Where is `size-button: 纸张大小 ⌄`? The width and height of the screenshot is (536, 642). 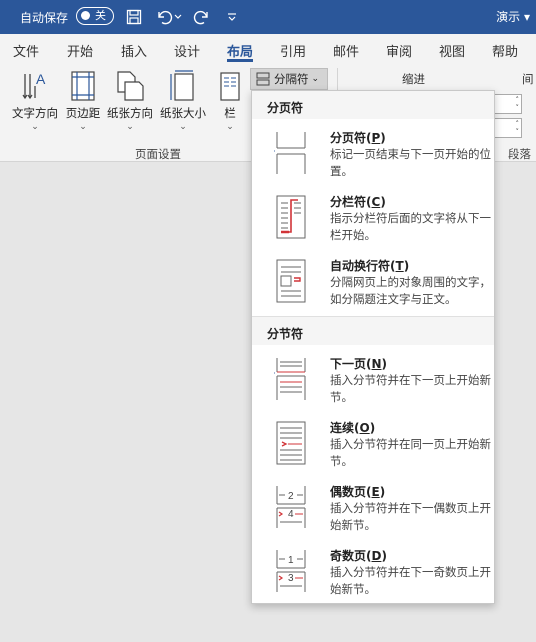
size-button: 纸张大小 ⌄ is located at coordinates (183, 100).